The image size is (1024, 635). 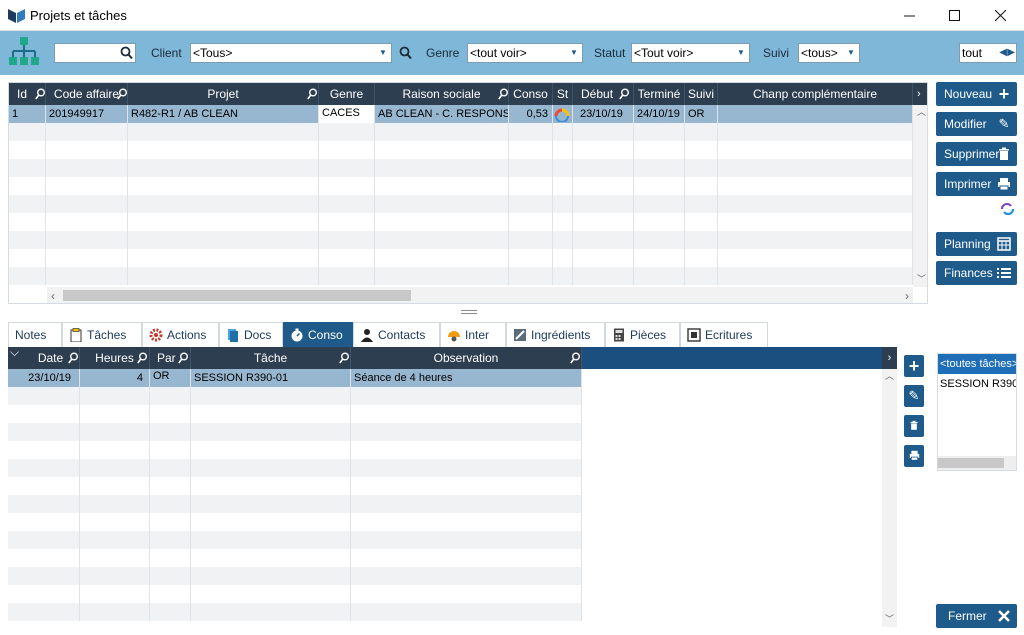 I want to click on maximize-button, so click(x=954, y=15).